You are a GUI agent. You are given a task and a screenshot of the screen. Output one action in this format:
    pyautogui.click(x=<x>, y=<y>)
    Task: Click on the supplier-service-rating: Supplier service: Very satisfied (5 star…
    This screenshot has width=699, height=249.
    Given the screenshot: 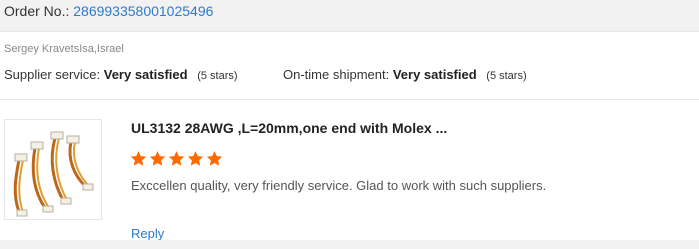 What is the action you would take?
    pyautogui.click(x=121, y=74)
    